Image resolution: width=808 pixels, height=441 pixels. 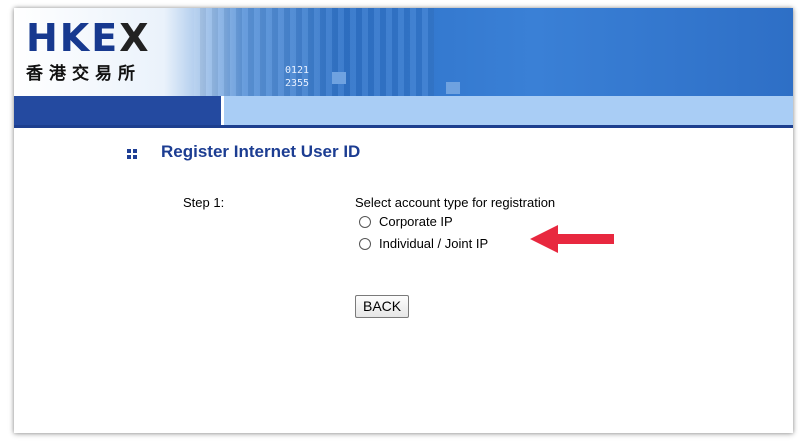 I want to click on individual-joint-ip-radio, so click(x=365, y=244).